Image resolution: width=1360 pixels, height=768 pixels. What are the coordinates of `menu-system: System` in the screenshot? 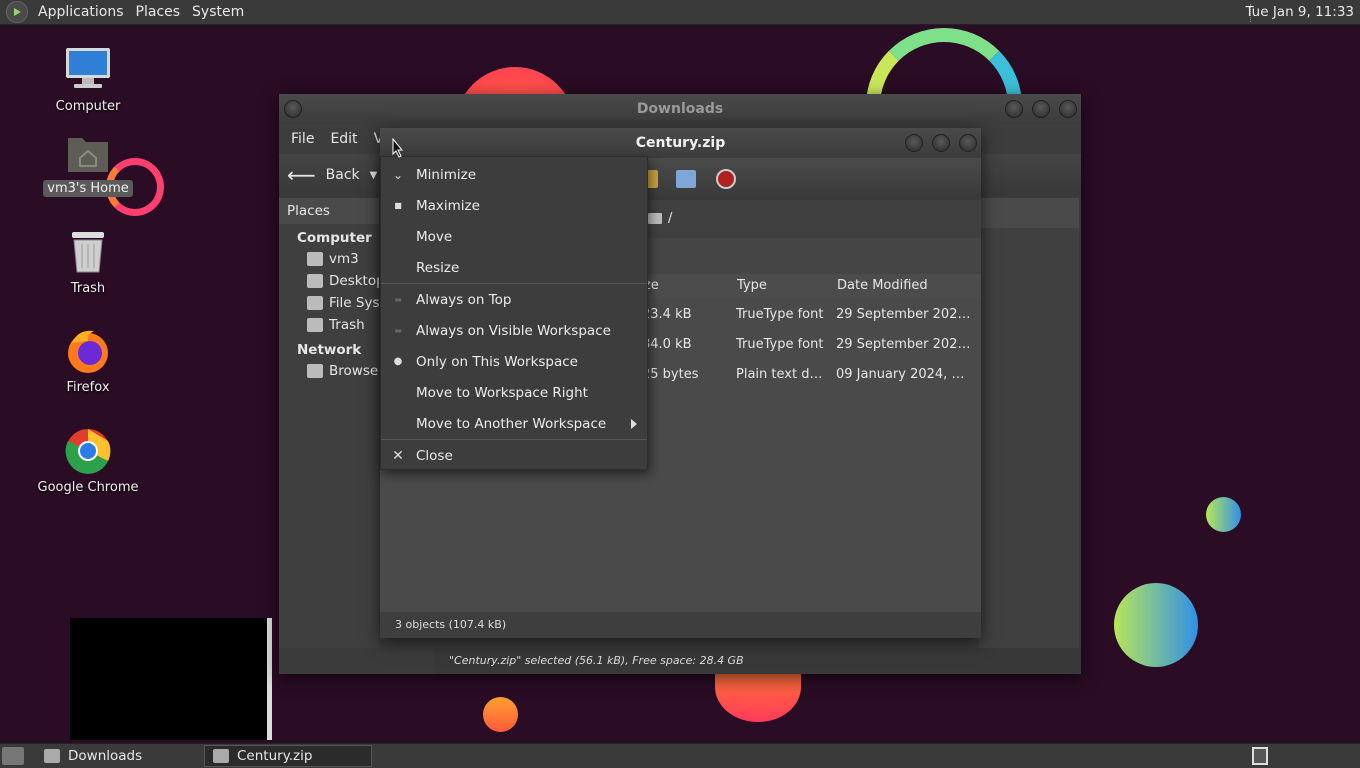 It's located at (218, 12).